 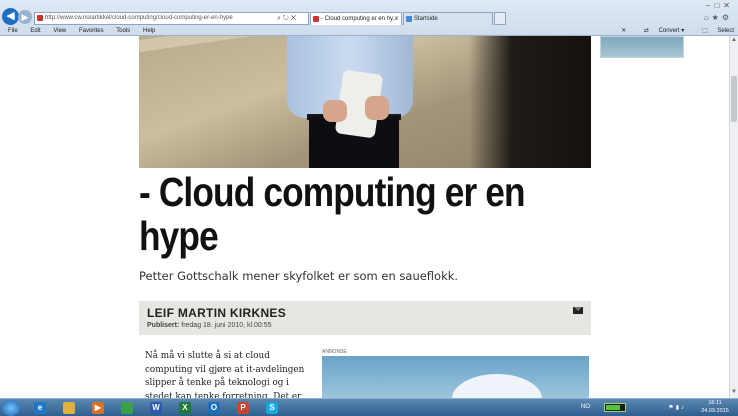 I want to click on taskbar-app-word: W, so click(x=156, y=408).